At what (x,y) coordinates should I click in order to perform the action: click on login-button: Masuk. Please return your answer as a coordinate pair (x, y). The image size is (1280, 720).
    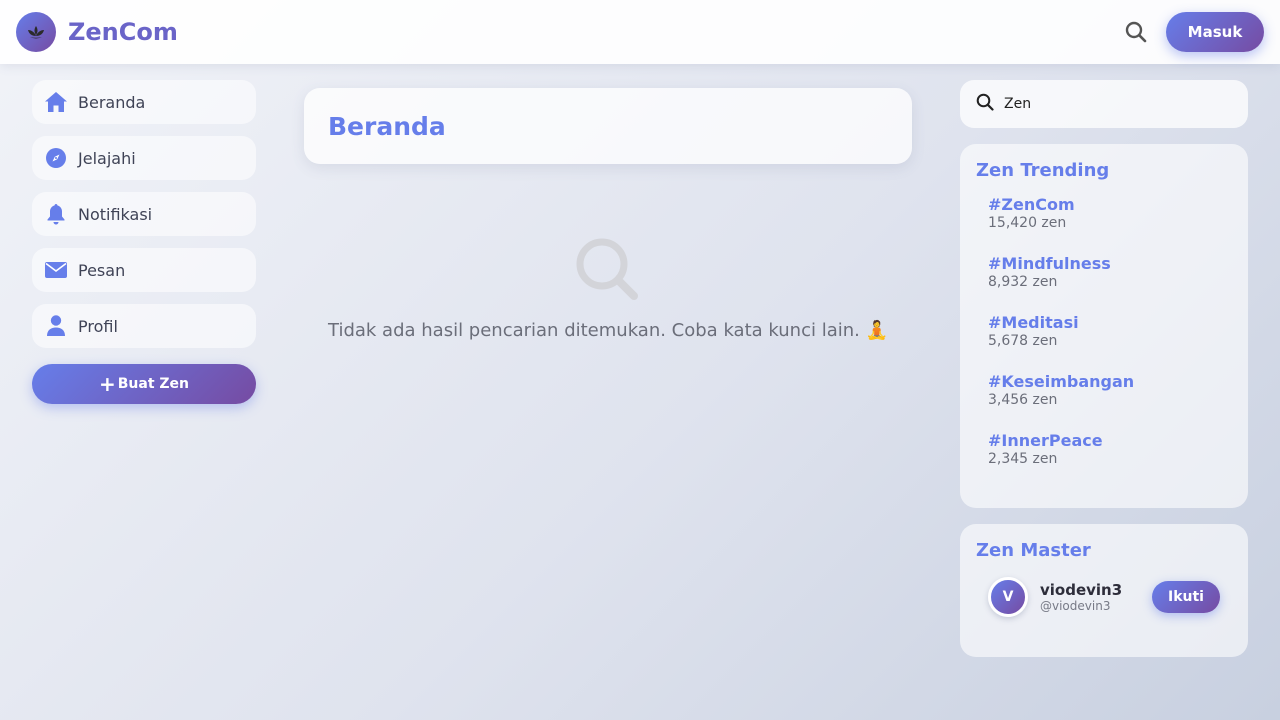
    Looking at the image, I should click on (1215, 32).